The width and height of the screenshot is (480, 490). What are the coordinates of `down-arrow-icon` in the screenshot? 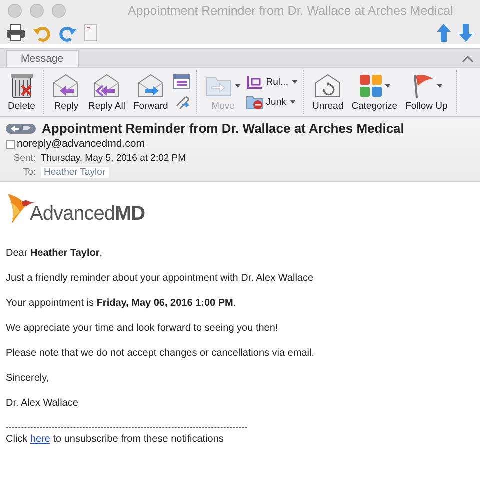 It's located at (466, 33).